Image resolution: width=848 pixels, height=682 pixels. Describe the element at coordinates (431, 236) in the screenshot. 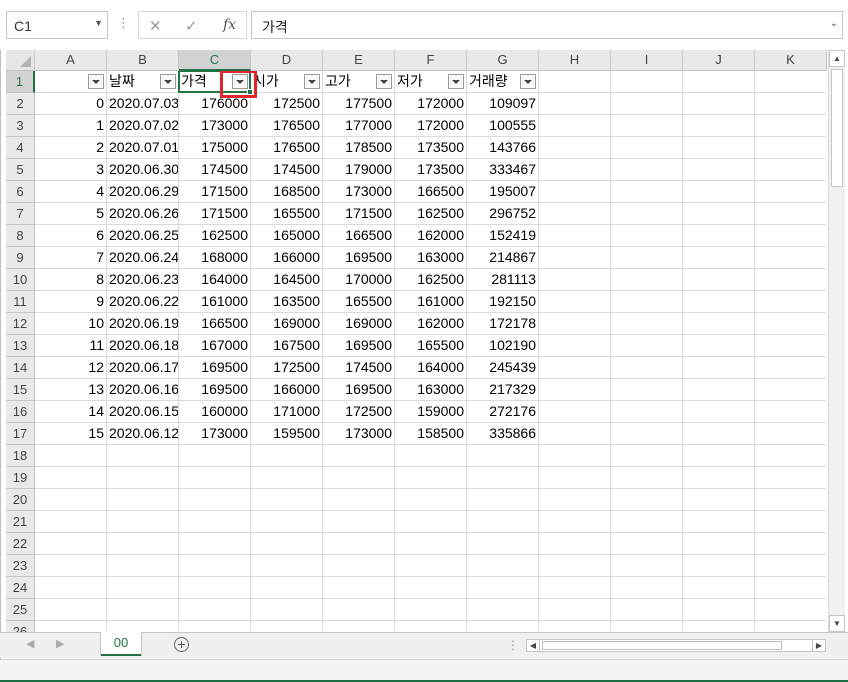

I see `cell-f8: 162000` at that location.